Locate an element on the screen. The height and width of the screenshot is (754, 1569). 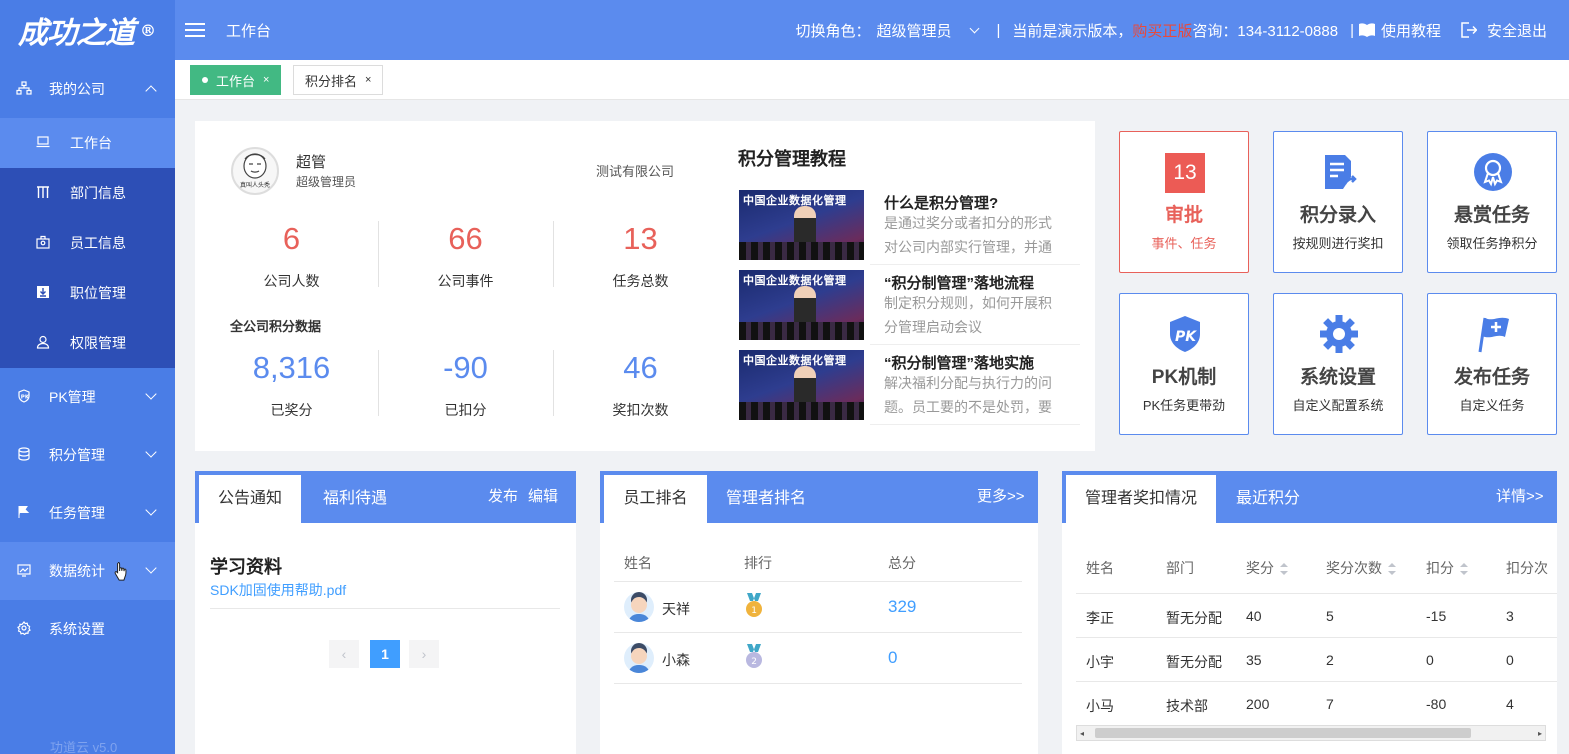
sidebar-item-departments: 部门信息 is located at coordinates (87, 193).